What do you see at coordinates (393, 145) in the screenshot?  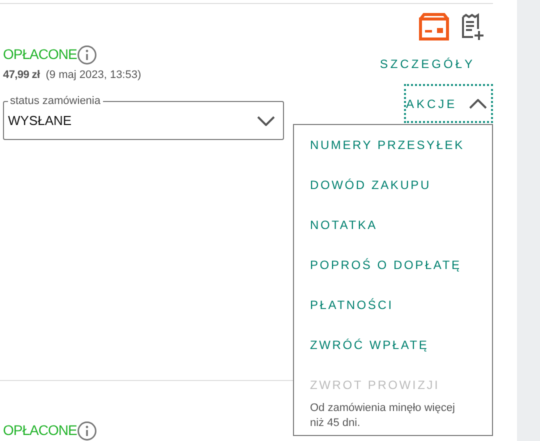 I see `menu-item: NUMERY PRZESYŁEK` at bounding box center [393, 145].